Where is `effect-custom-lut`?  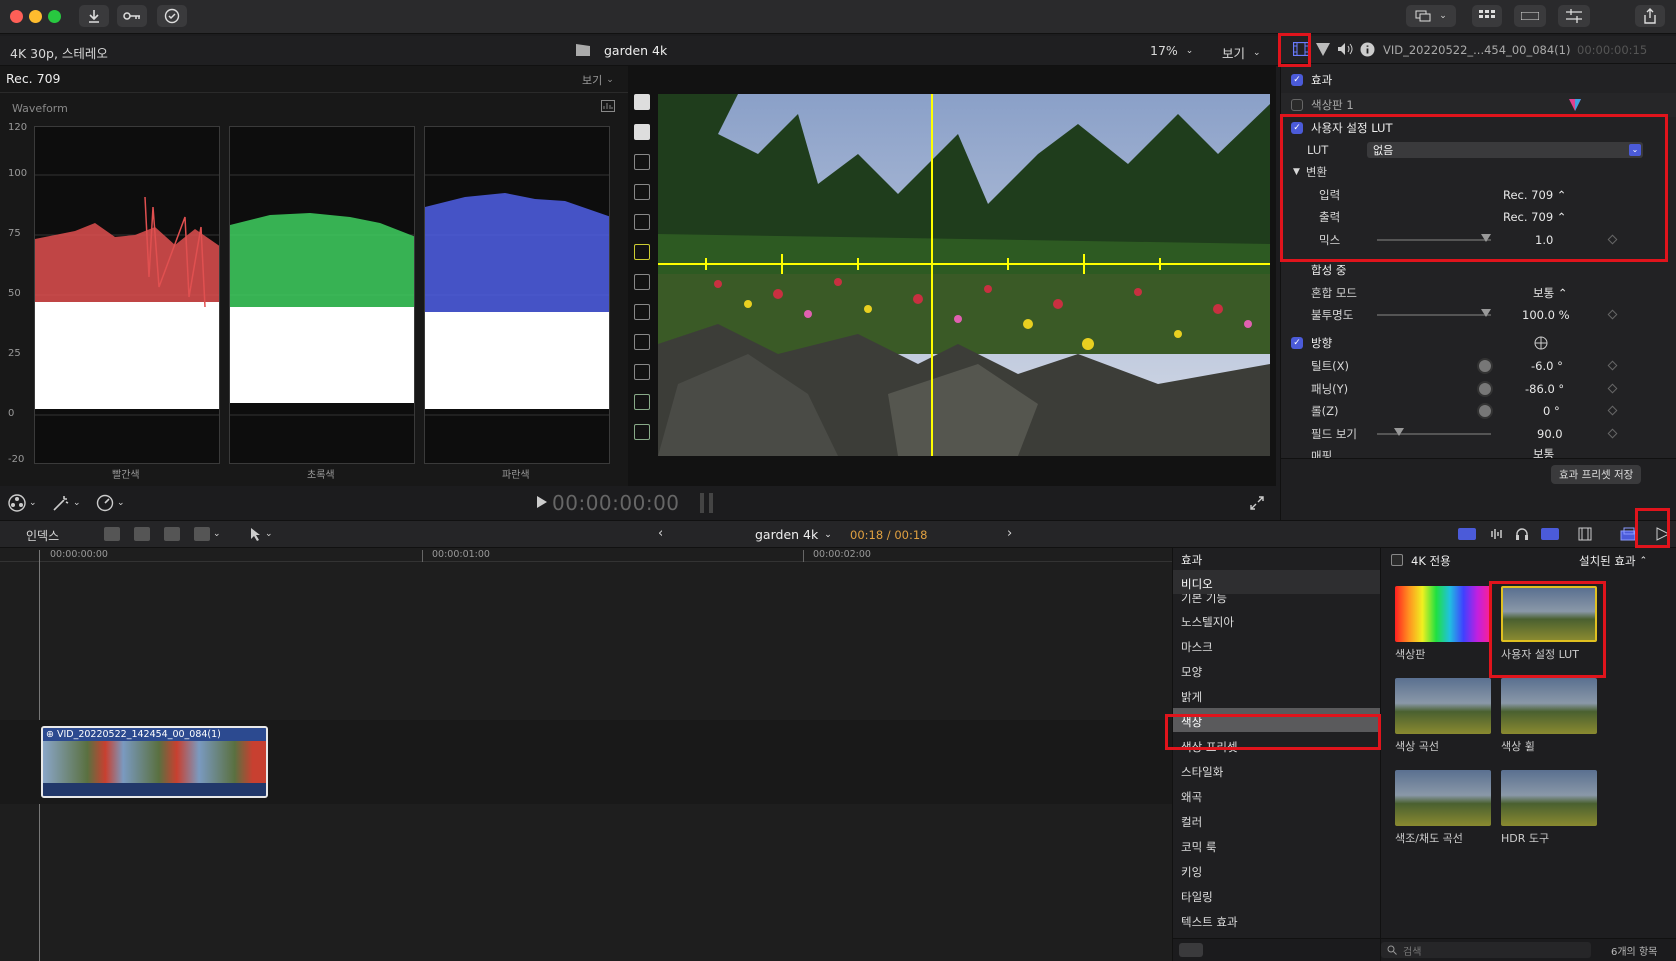
effect-custom-lut is located at coordinates (1549, 614).